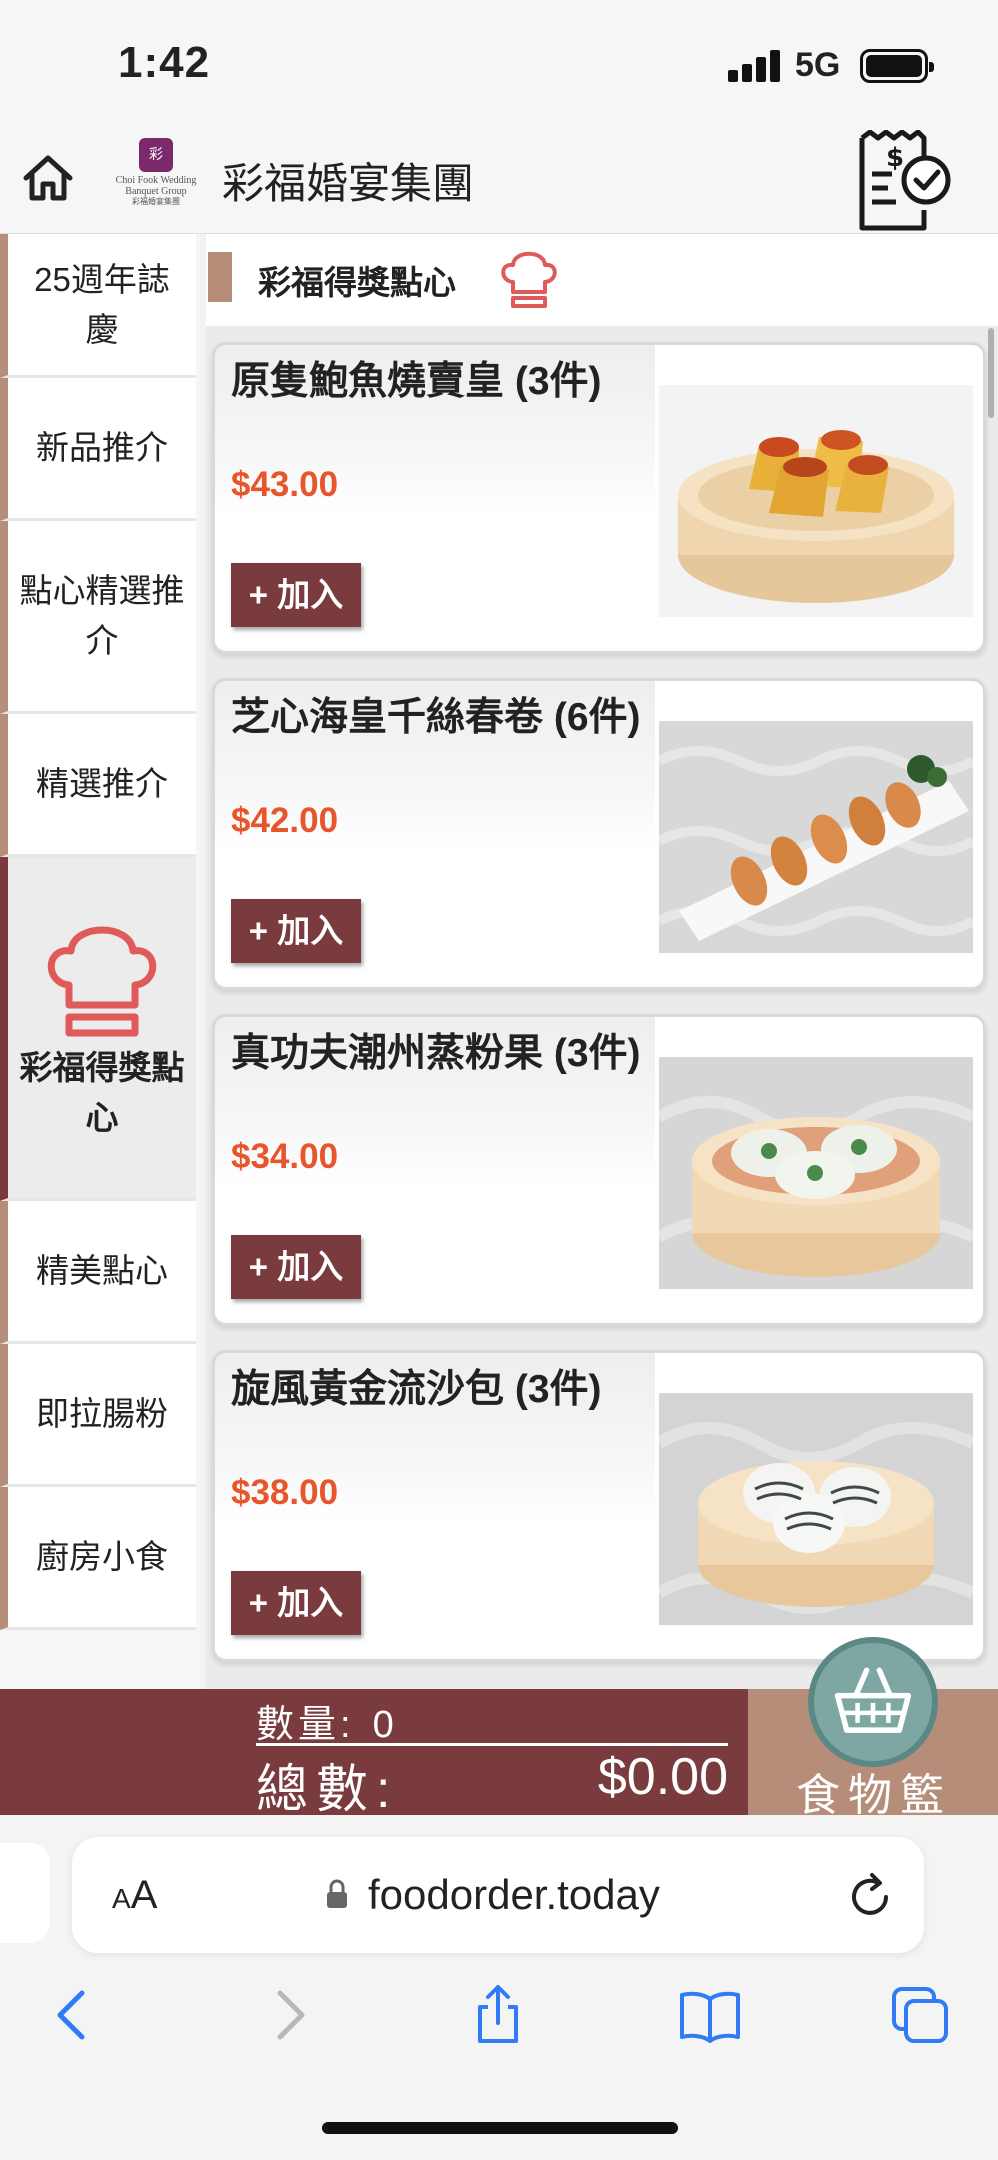 The image size is (998, 2160). Describe the element at coordinates (102, 1556) in the screenshot. I see `category-label: 廚房小食` at that location.